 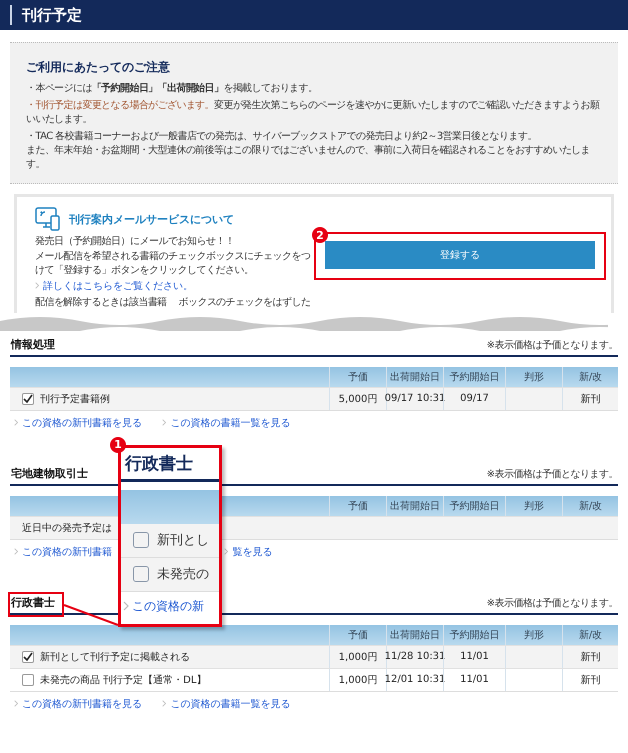 What do you see at coordinates (168, 606) in the screenshot?
I see `book-list-link: この資格の新` at bounding box center [168, 606].